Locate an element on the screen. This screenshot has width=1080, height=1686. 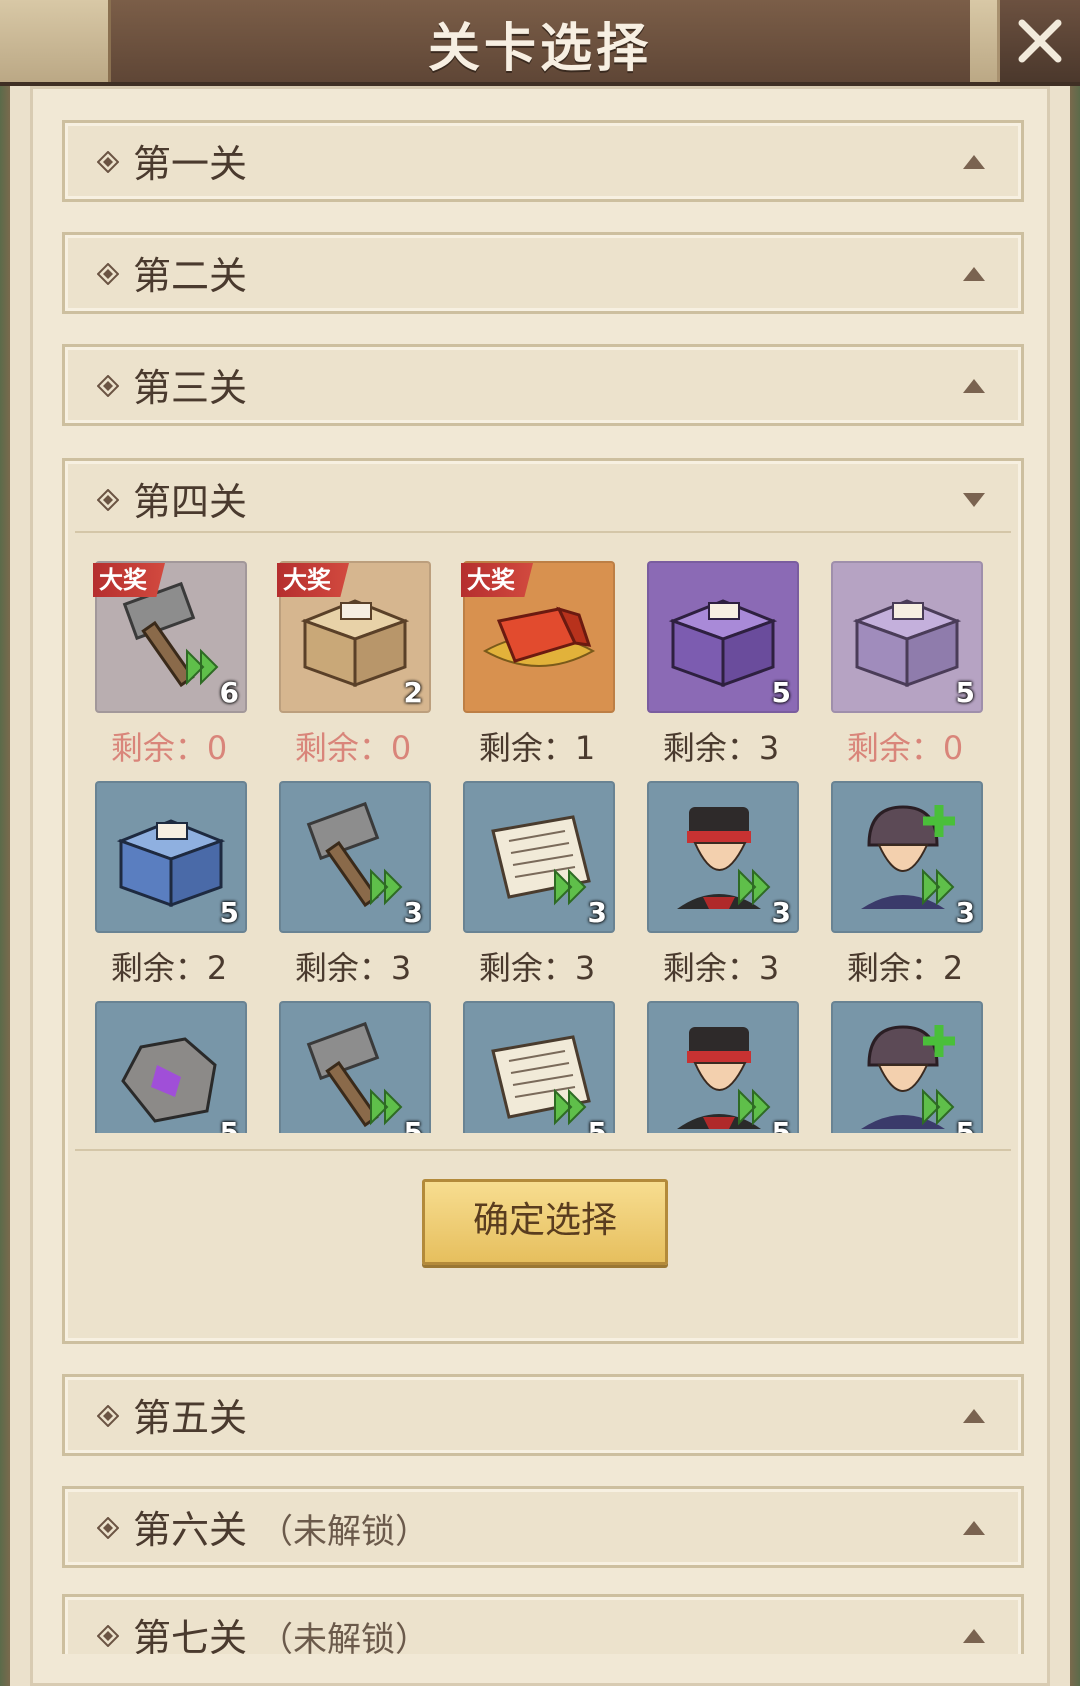
close-button is located at coordinates (1038, 41).